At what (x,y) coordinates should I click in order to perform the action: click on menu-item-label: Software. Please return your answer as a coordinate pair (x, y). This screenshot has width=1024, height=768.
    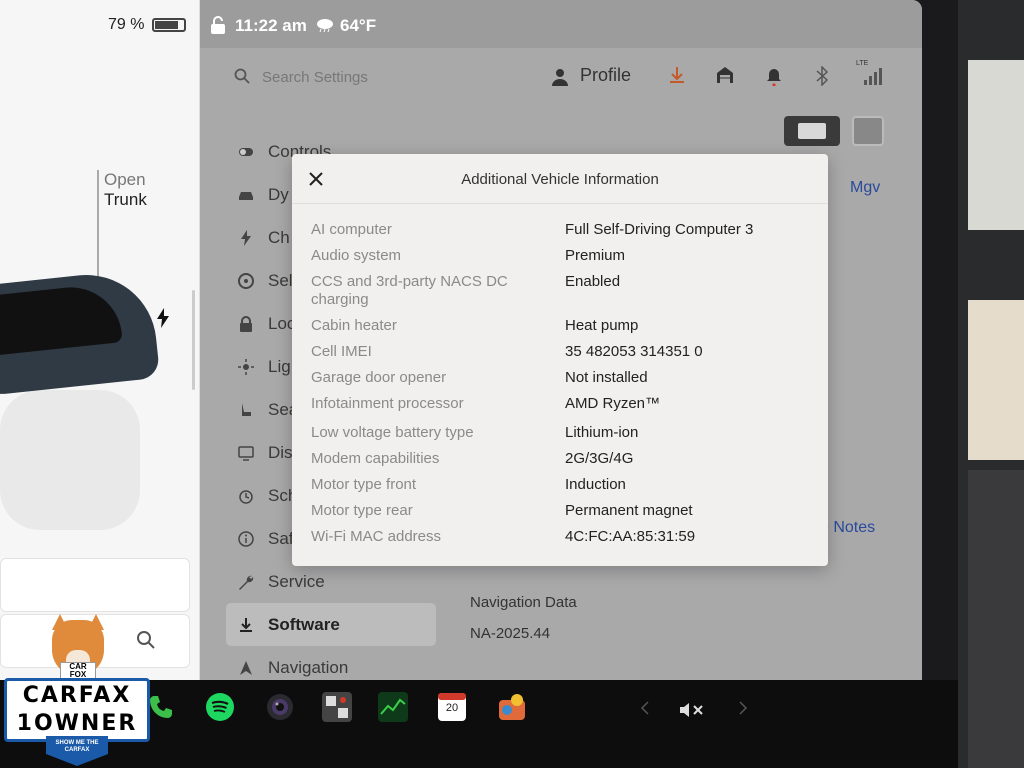
    Looking at the image, I should click on (304, 624).